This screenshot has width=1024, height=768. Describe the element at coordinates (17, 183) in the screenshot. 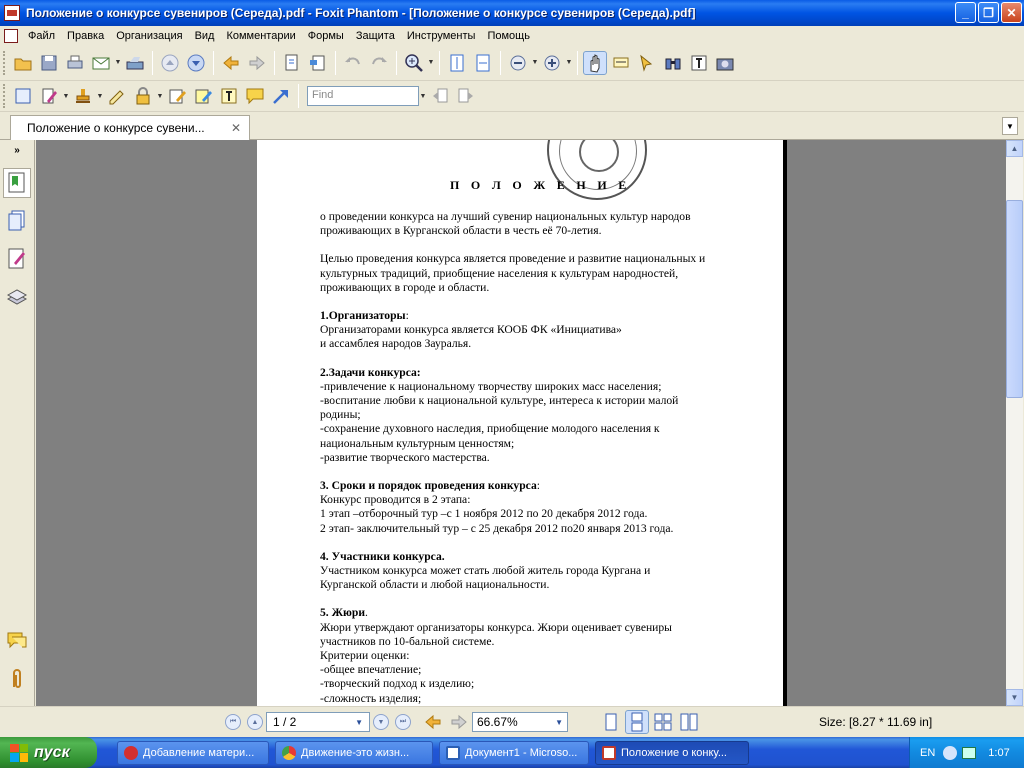

I see `bookmarks-panel-icon` at that location.